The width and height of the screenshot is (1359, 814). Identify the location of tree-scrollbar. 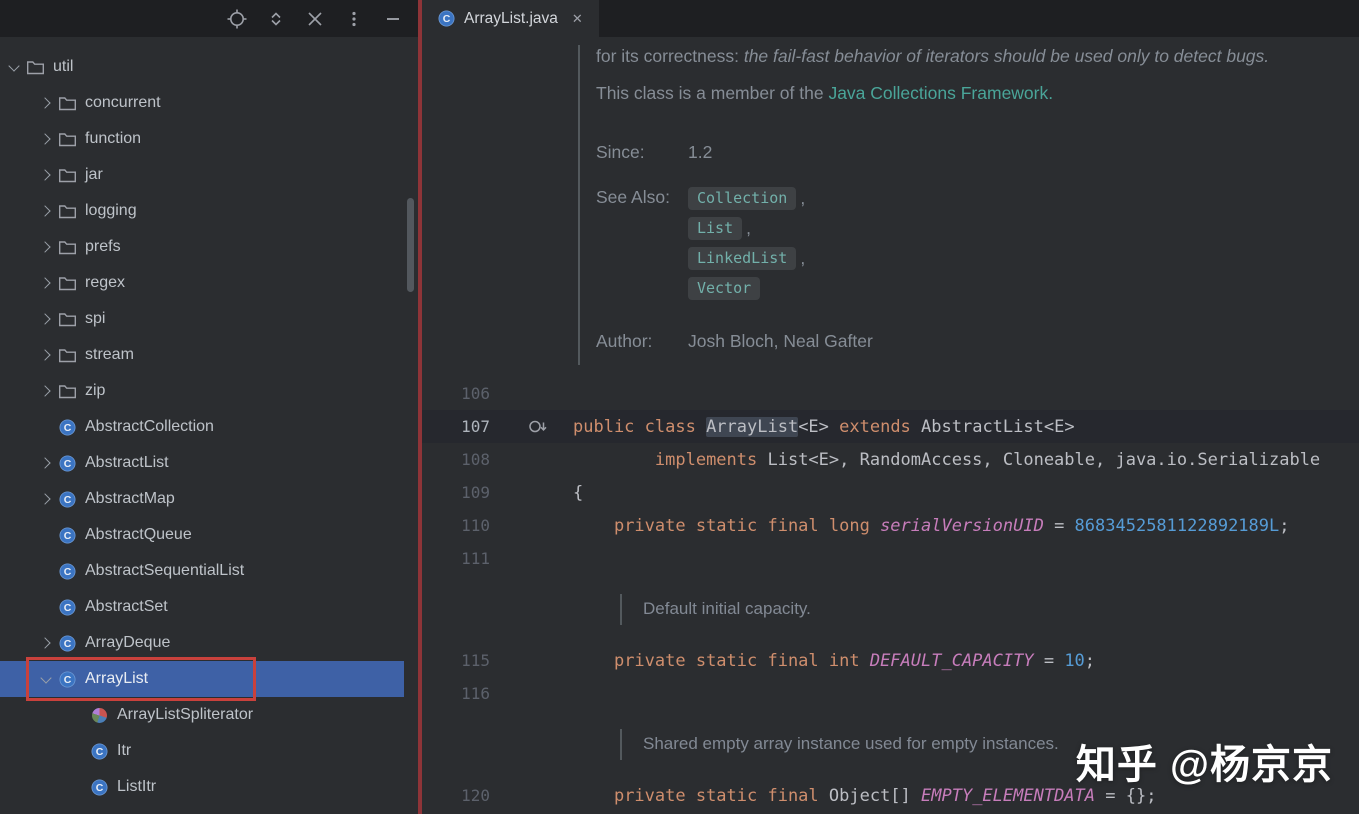
(410, 245).